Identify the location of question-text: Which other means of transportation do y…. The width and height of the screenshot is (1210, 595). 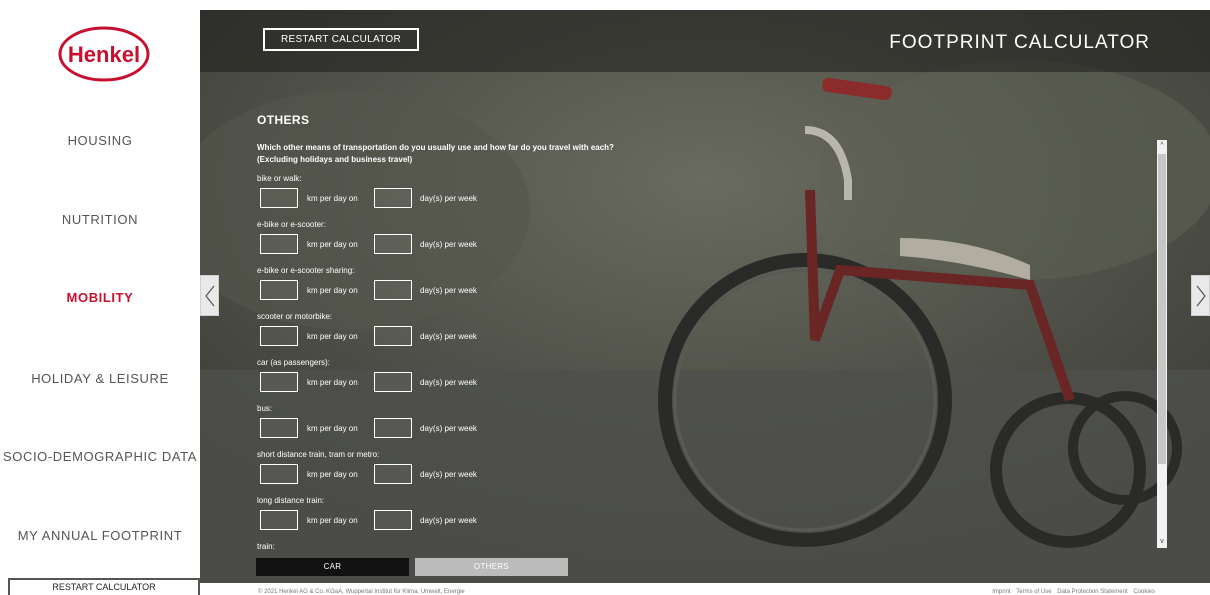
(517, 154).